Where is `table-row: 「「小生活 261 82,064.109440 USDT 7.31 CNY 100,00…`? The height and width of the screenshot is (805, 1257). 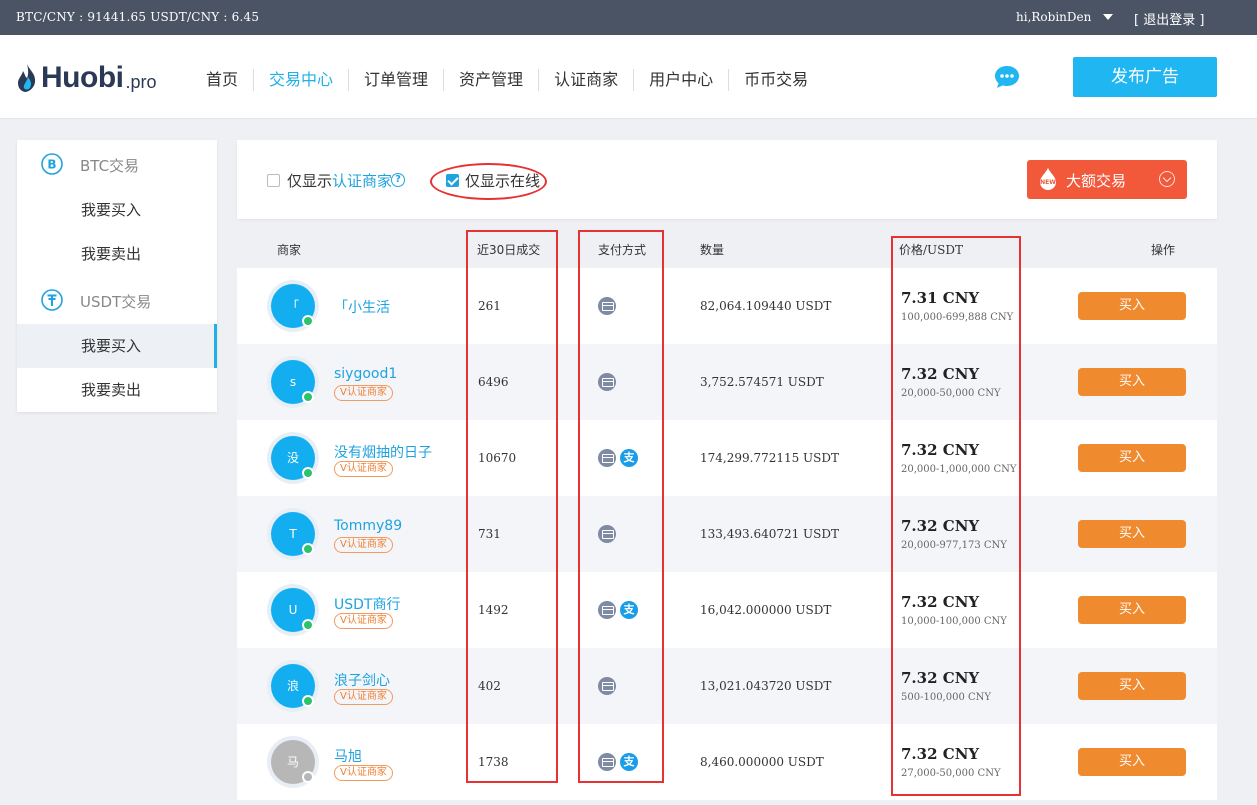 table-row: 「「小生活 261 82,064.109440 USDT 7.31 CNY 100,00… is located at coordinates (727, 306).